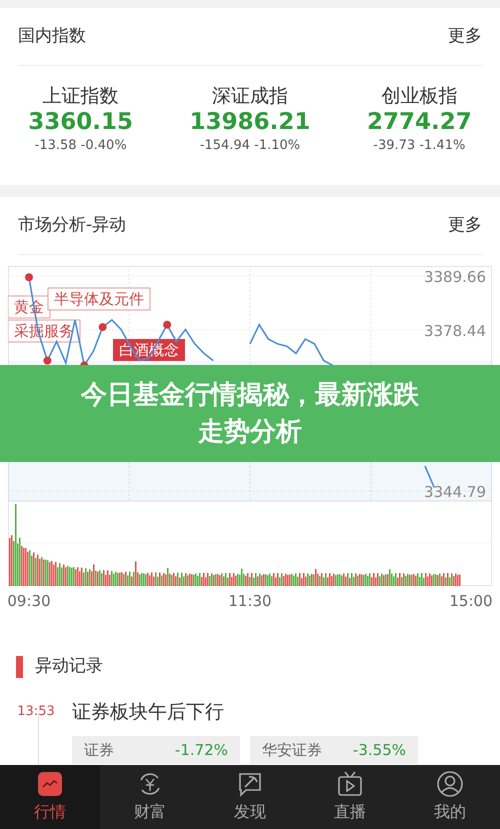  What do you see at coordinates (19, 667) in the screenshot?
I see `section-marker` at bounding box center [19, 667].